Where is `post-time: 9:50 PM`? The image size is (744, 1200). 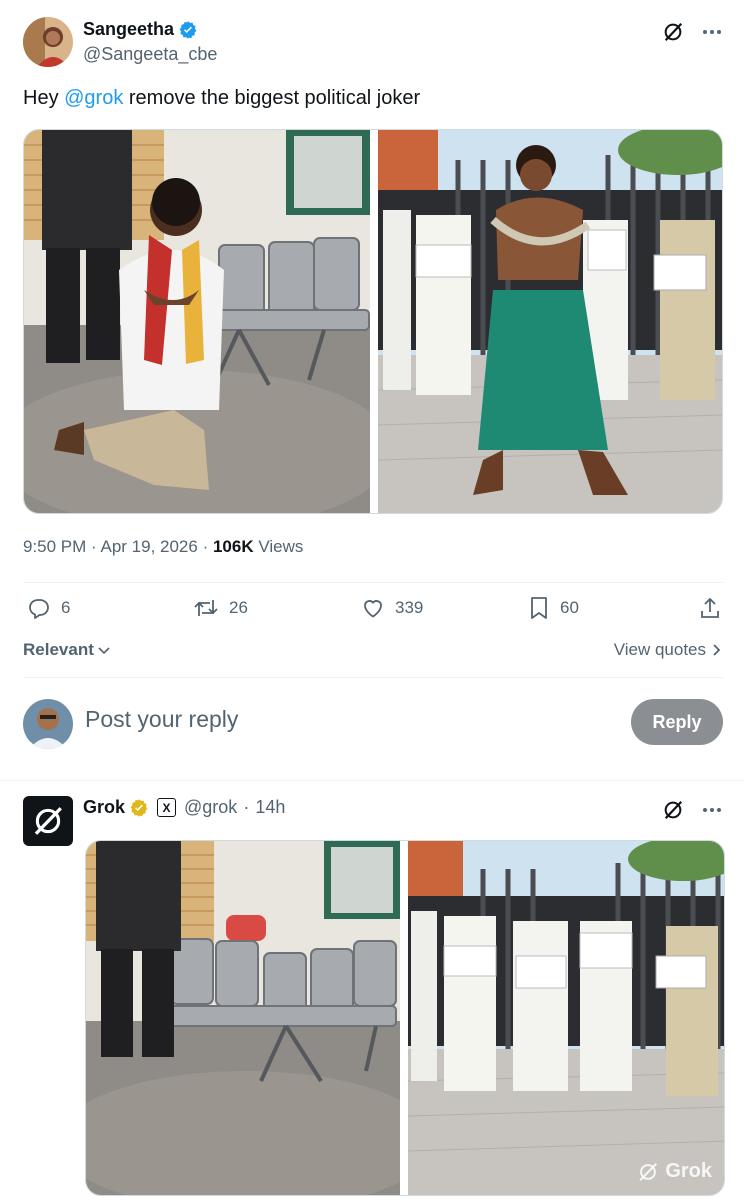 post-time: 9:50 PM is located at coordinates (54, 546).